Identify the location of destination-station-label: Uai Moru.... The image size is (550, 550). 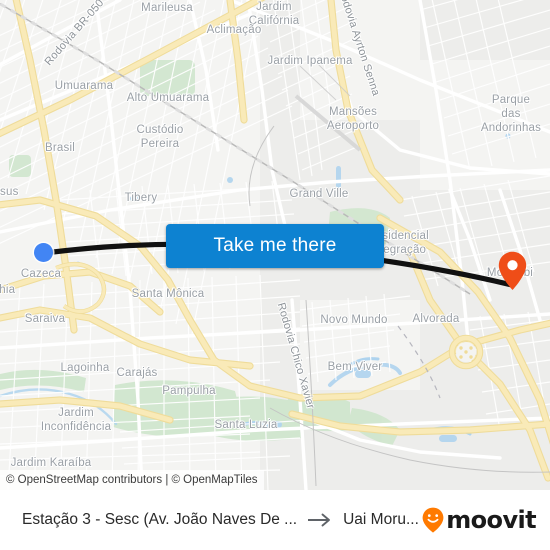
(381, 519).